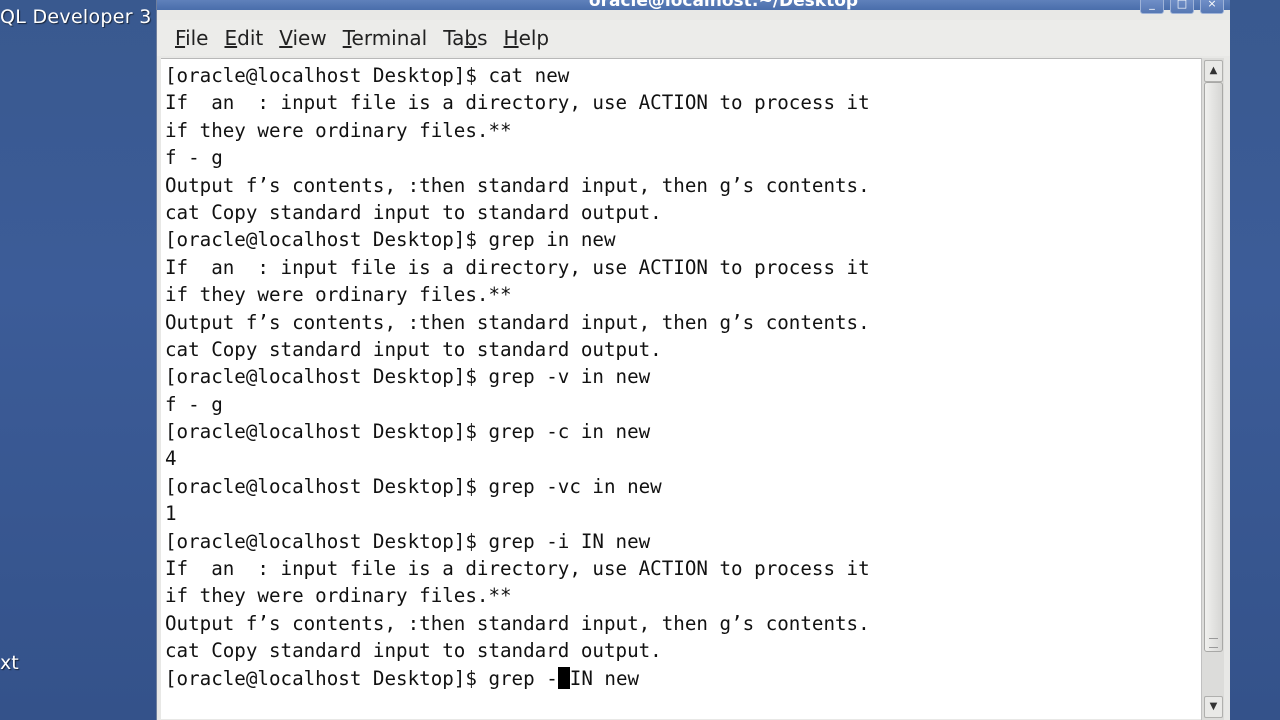  What do you see at coordinates (191, 38) in the screenshot?
I see `menu-file: File` at bounding box center [191, 38].